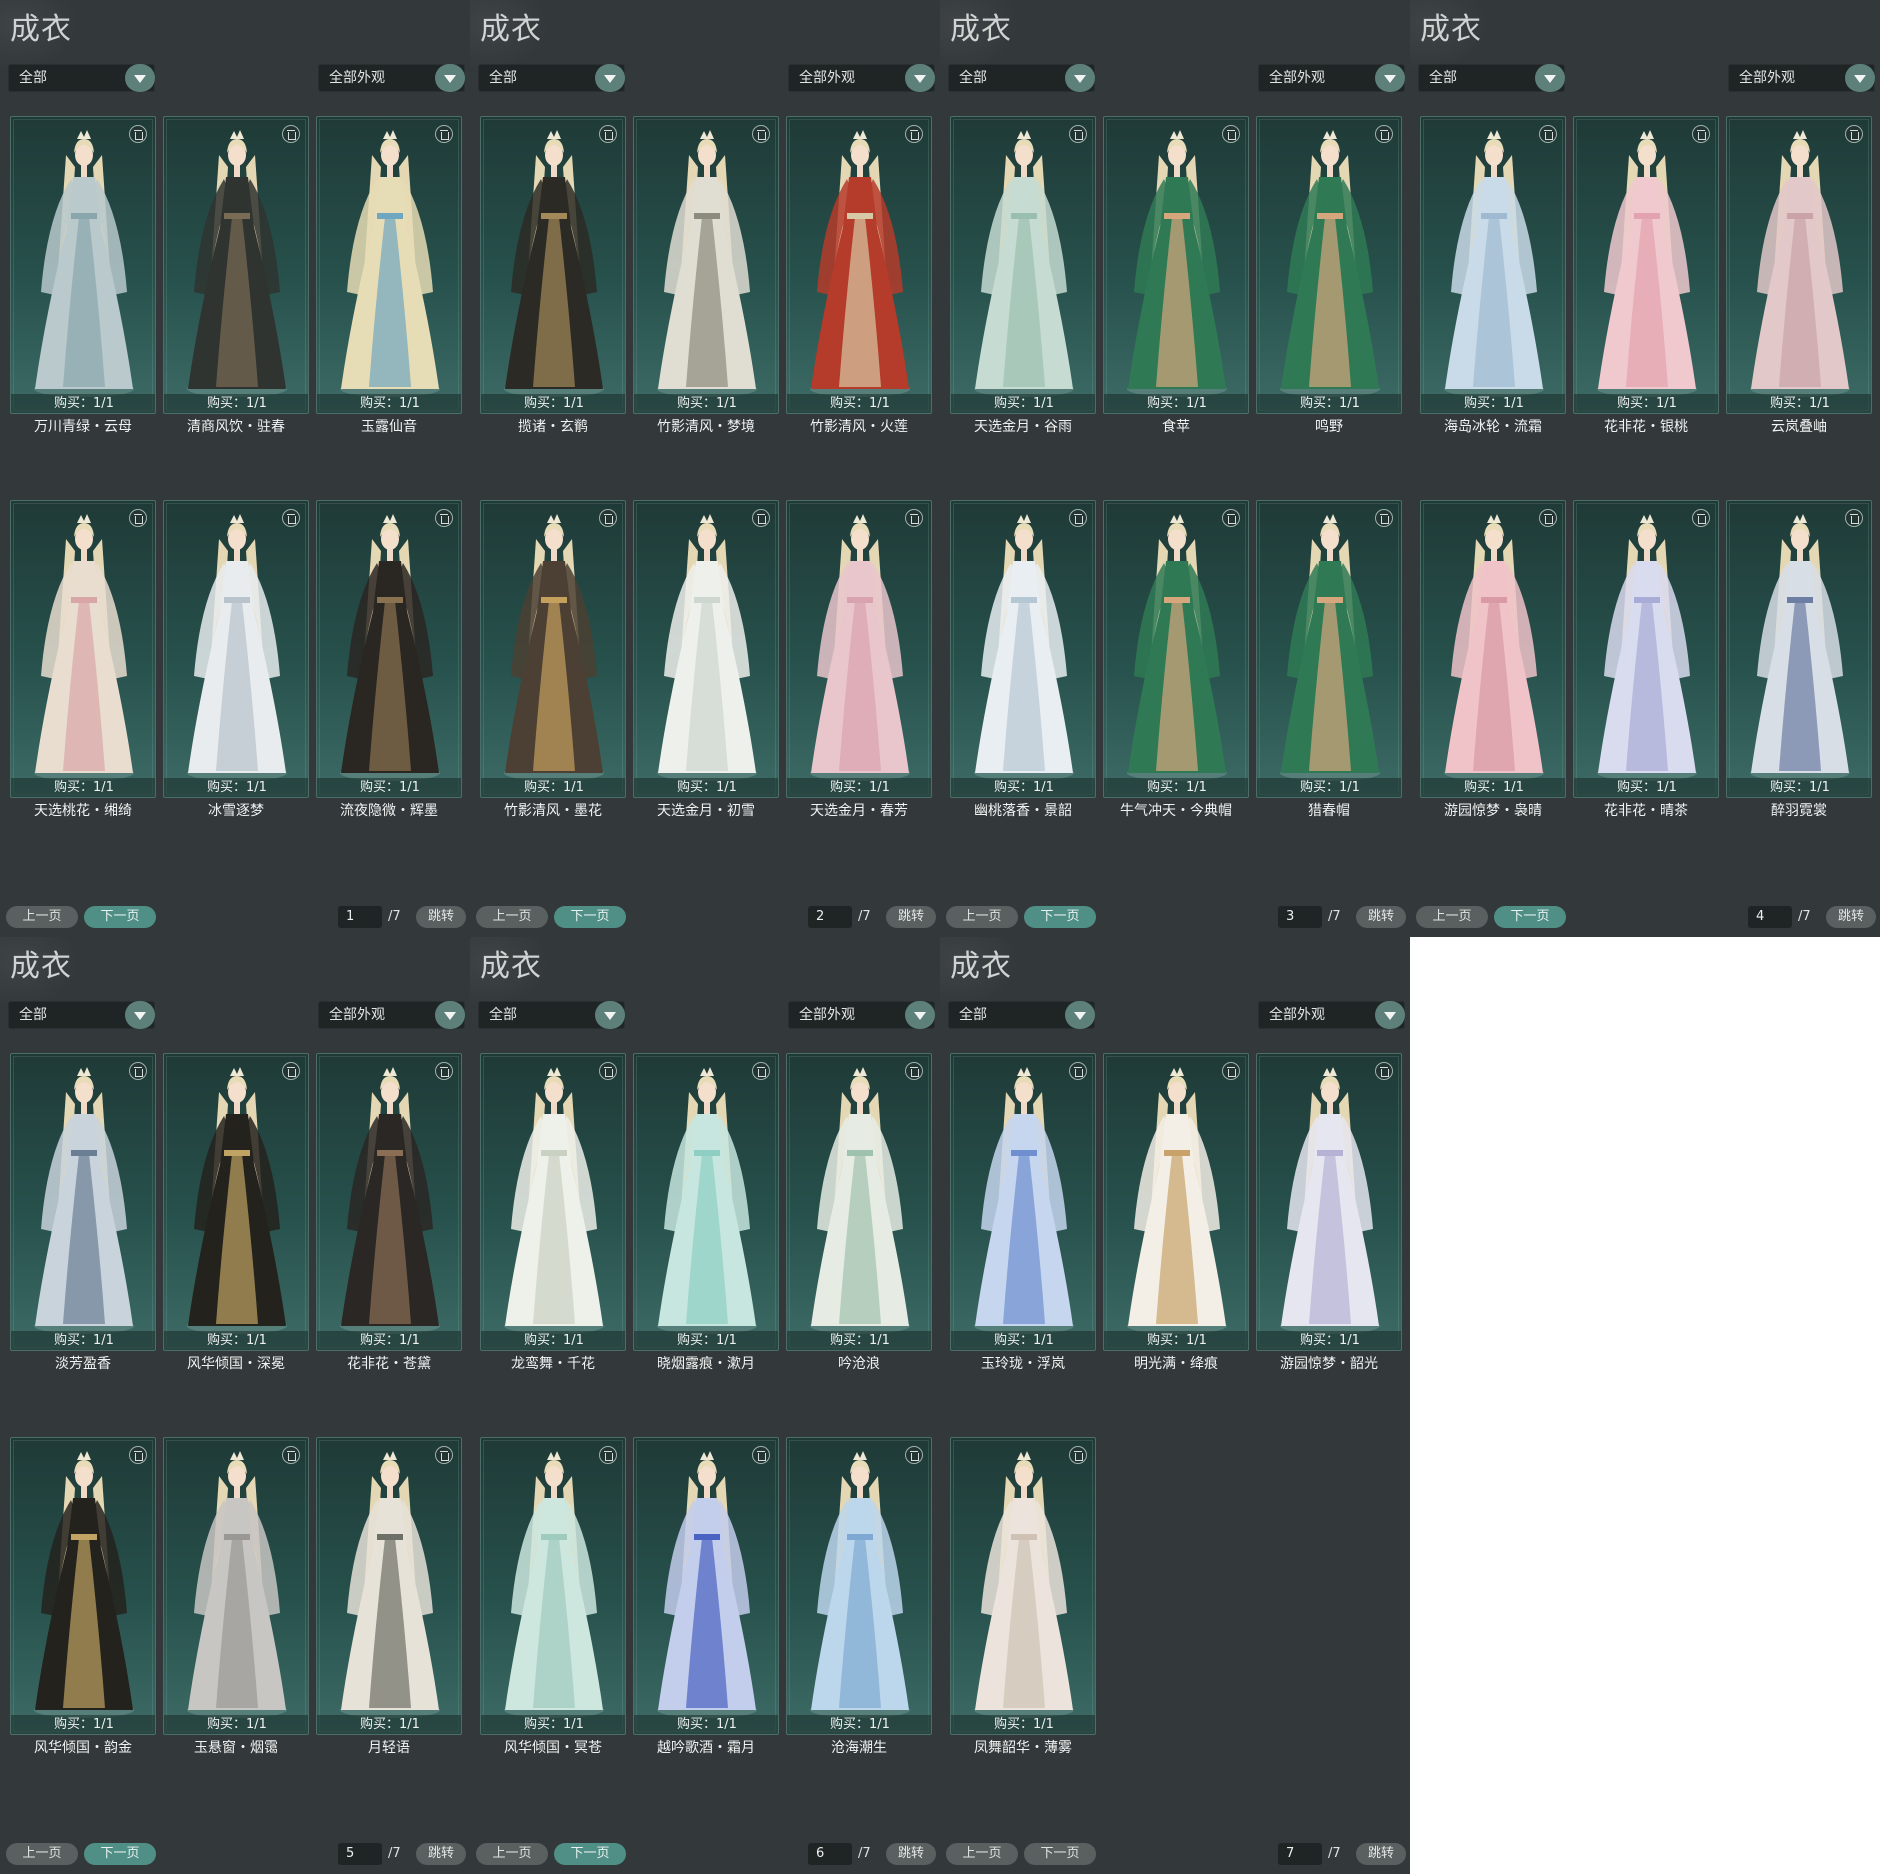 The width and height of the screenshot is (1880, 1874). I want to click on outfit-card: 购买：1/1 竹影清风・墨花, so click(553, 659).